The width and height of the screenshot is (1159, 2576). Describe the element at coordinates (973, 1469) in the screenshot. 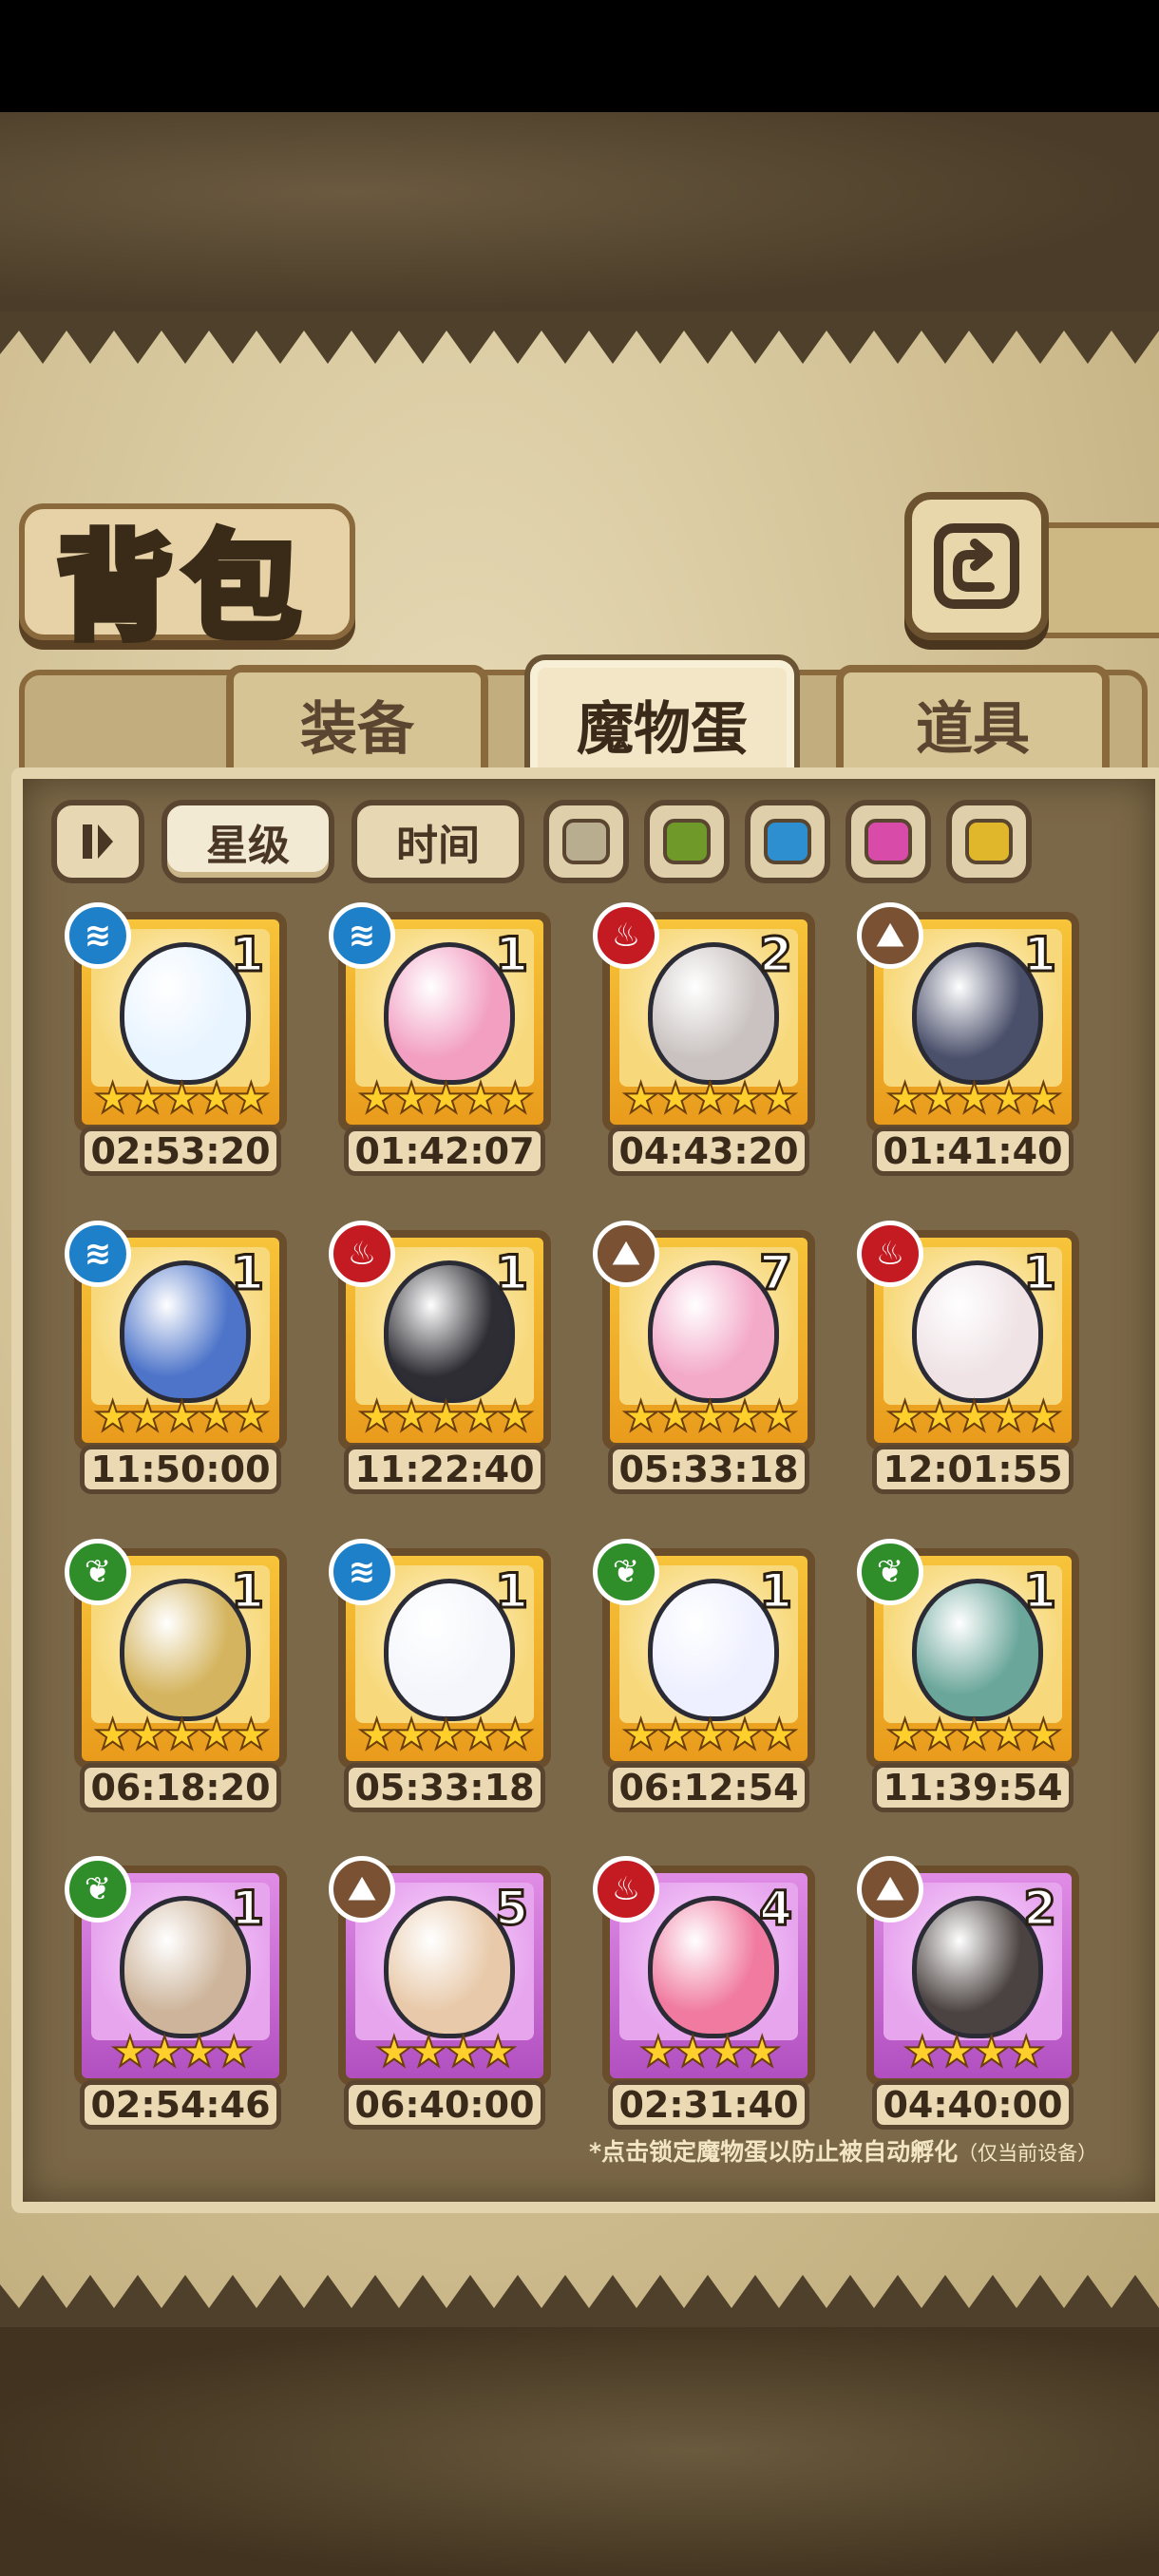

I see `hatch-timer: 12:01:55` at that location.